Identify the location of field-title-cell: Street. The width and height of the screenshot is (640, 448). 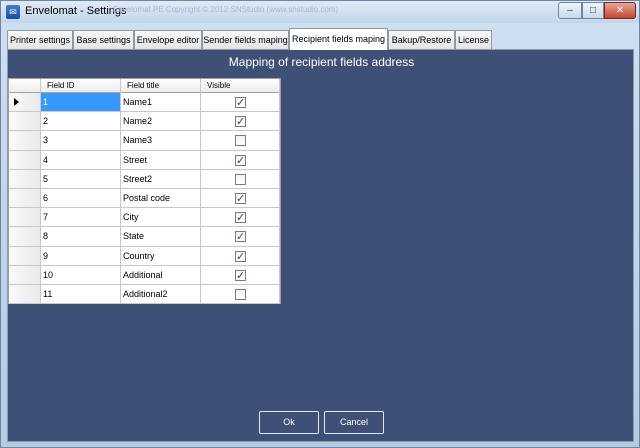
(161, 160).